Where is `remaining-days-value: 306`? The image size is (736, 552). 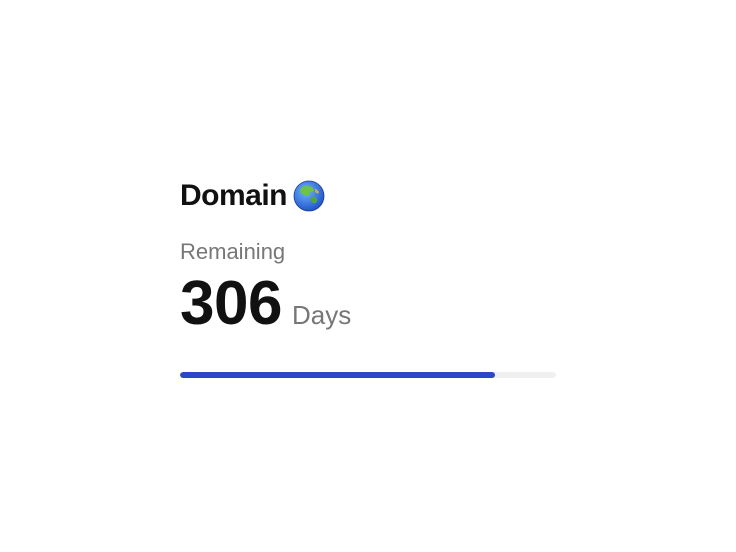
remaining-days-value: 306 is located at coordinates (231, 303).